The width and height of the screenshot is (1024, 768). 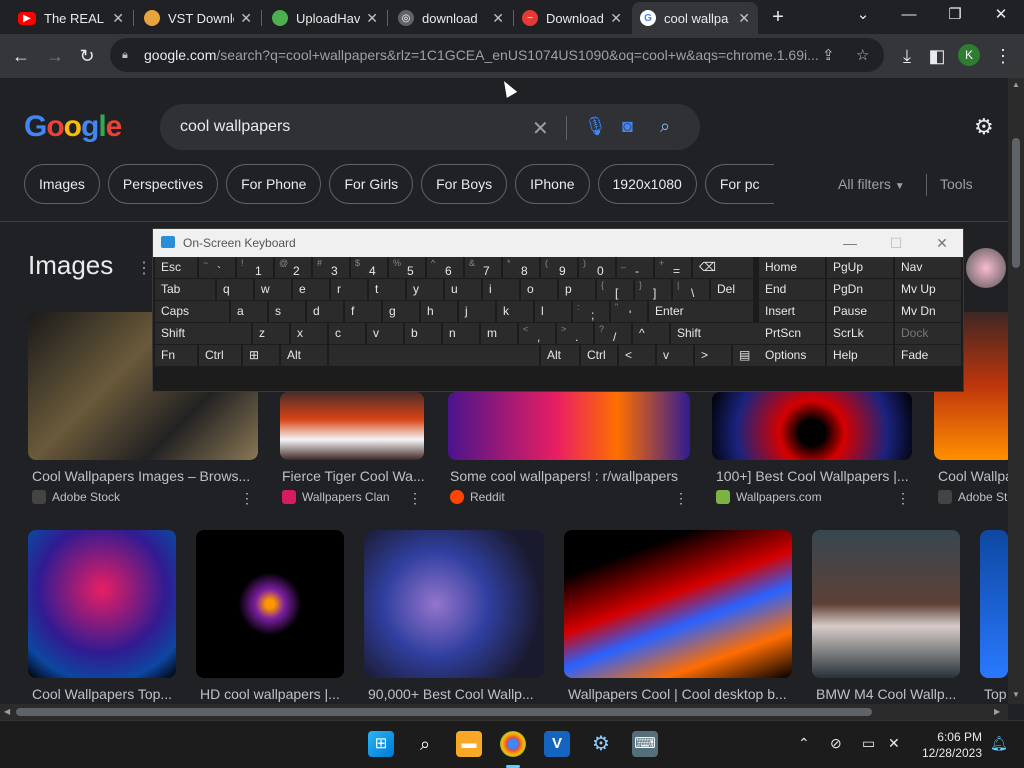 I want to click on osk-close-button: ✕, so click(x=942, y=243).